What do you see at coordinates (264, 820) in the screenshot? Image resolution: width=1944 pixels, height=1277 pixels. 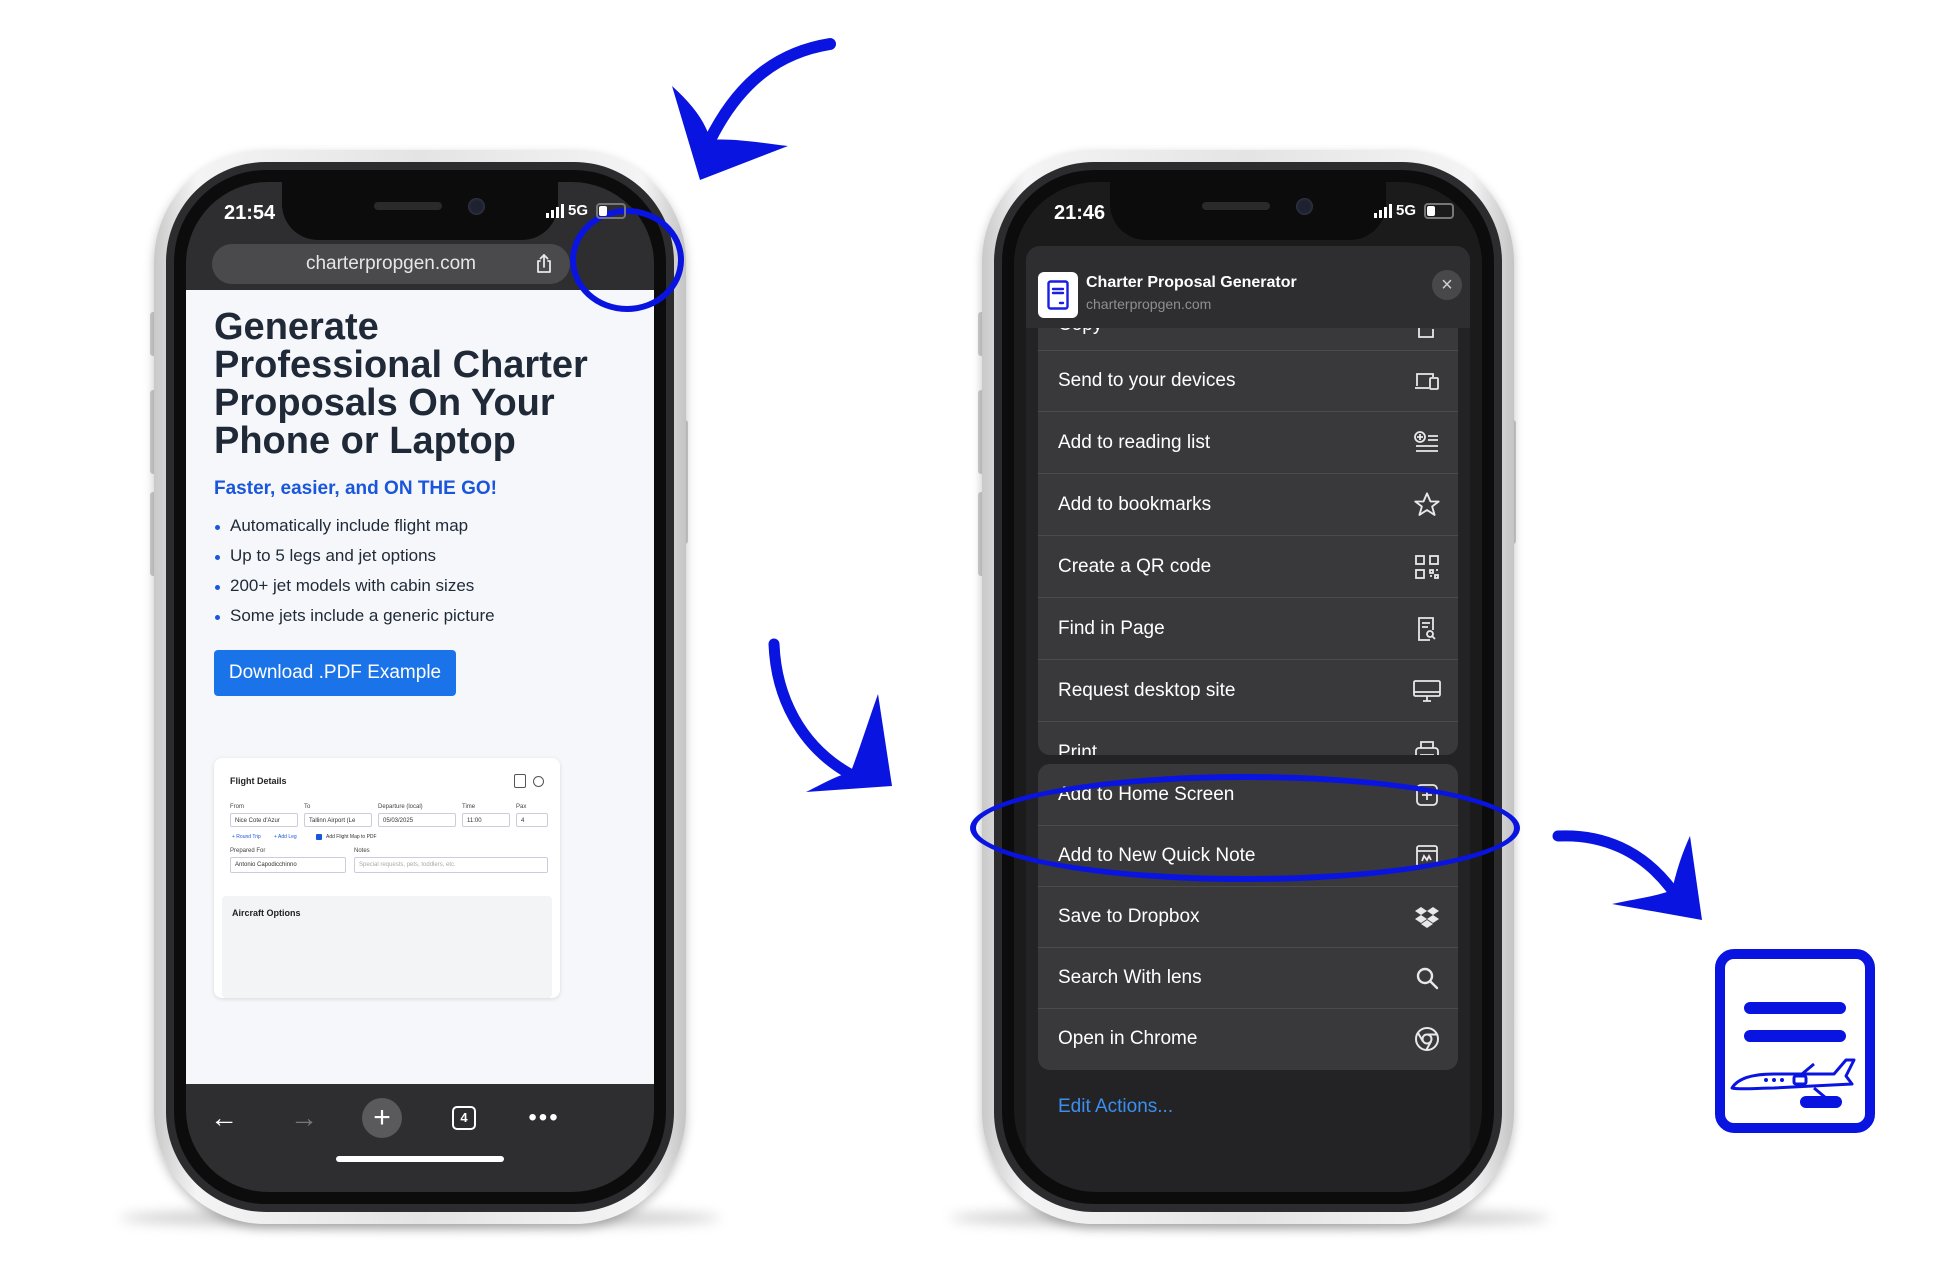 I see `from-field: Nice Cote d'Azur` at bounding box center [264, 820].